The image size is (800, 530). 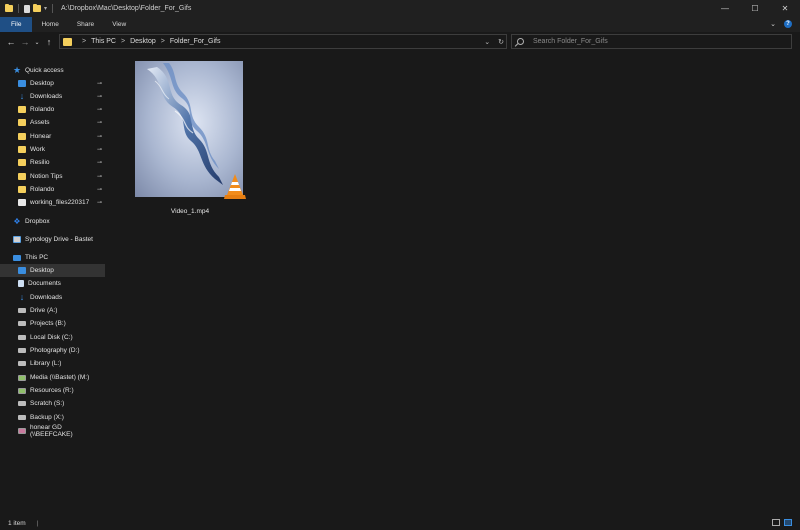 I want to click on tab-file: File, so click(x=16, y=24).